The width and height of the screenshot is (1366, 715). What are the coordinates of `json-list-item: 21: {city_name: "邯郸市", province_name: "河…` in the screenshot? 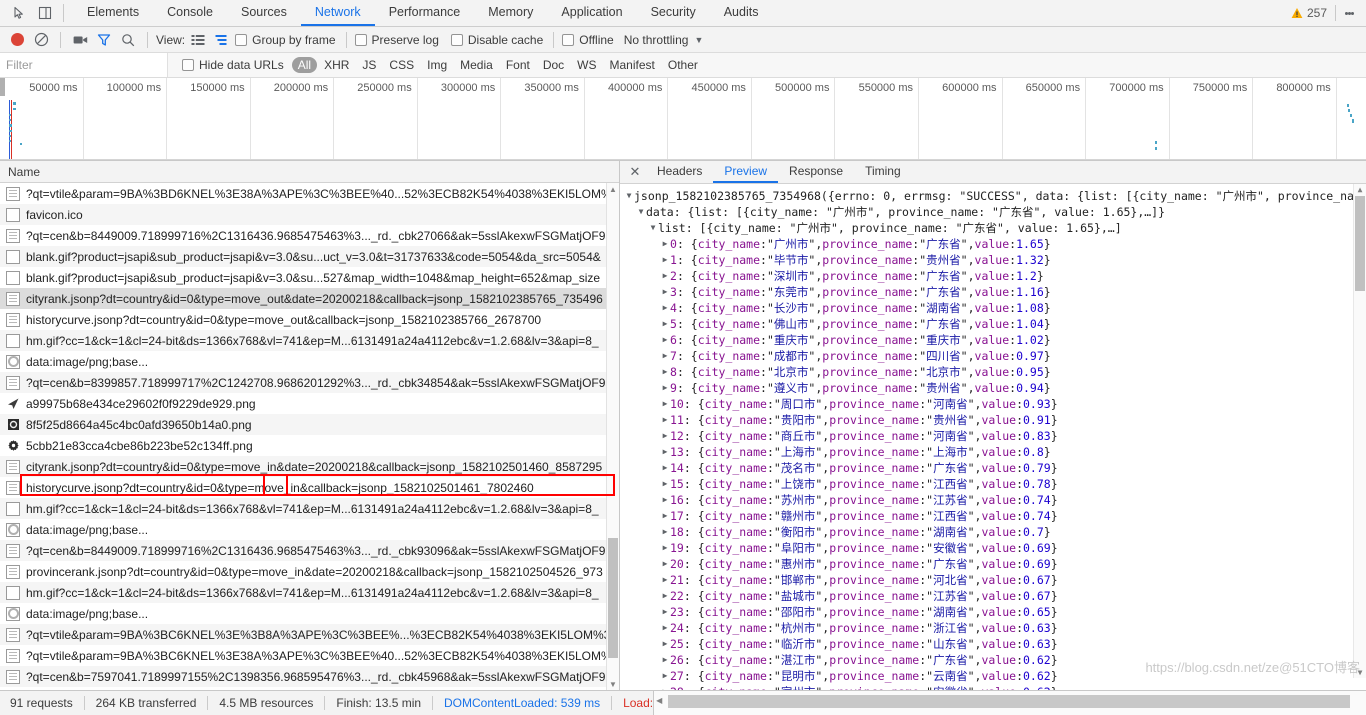 It's located at (994, 580).